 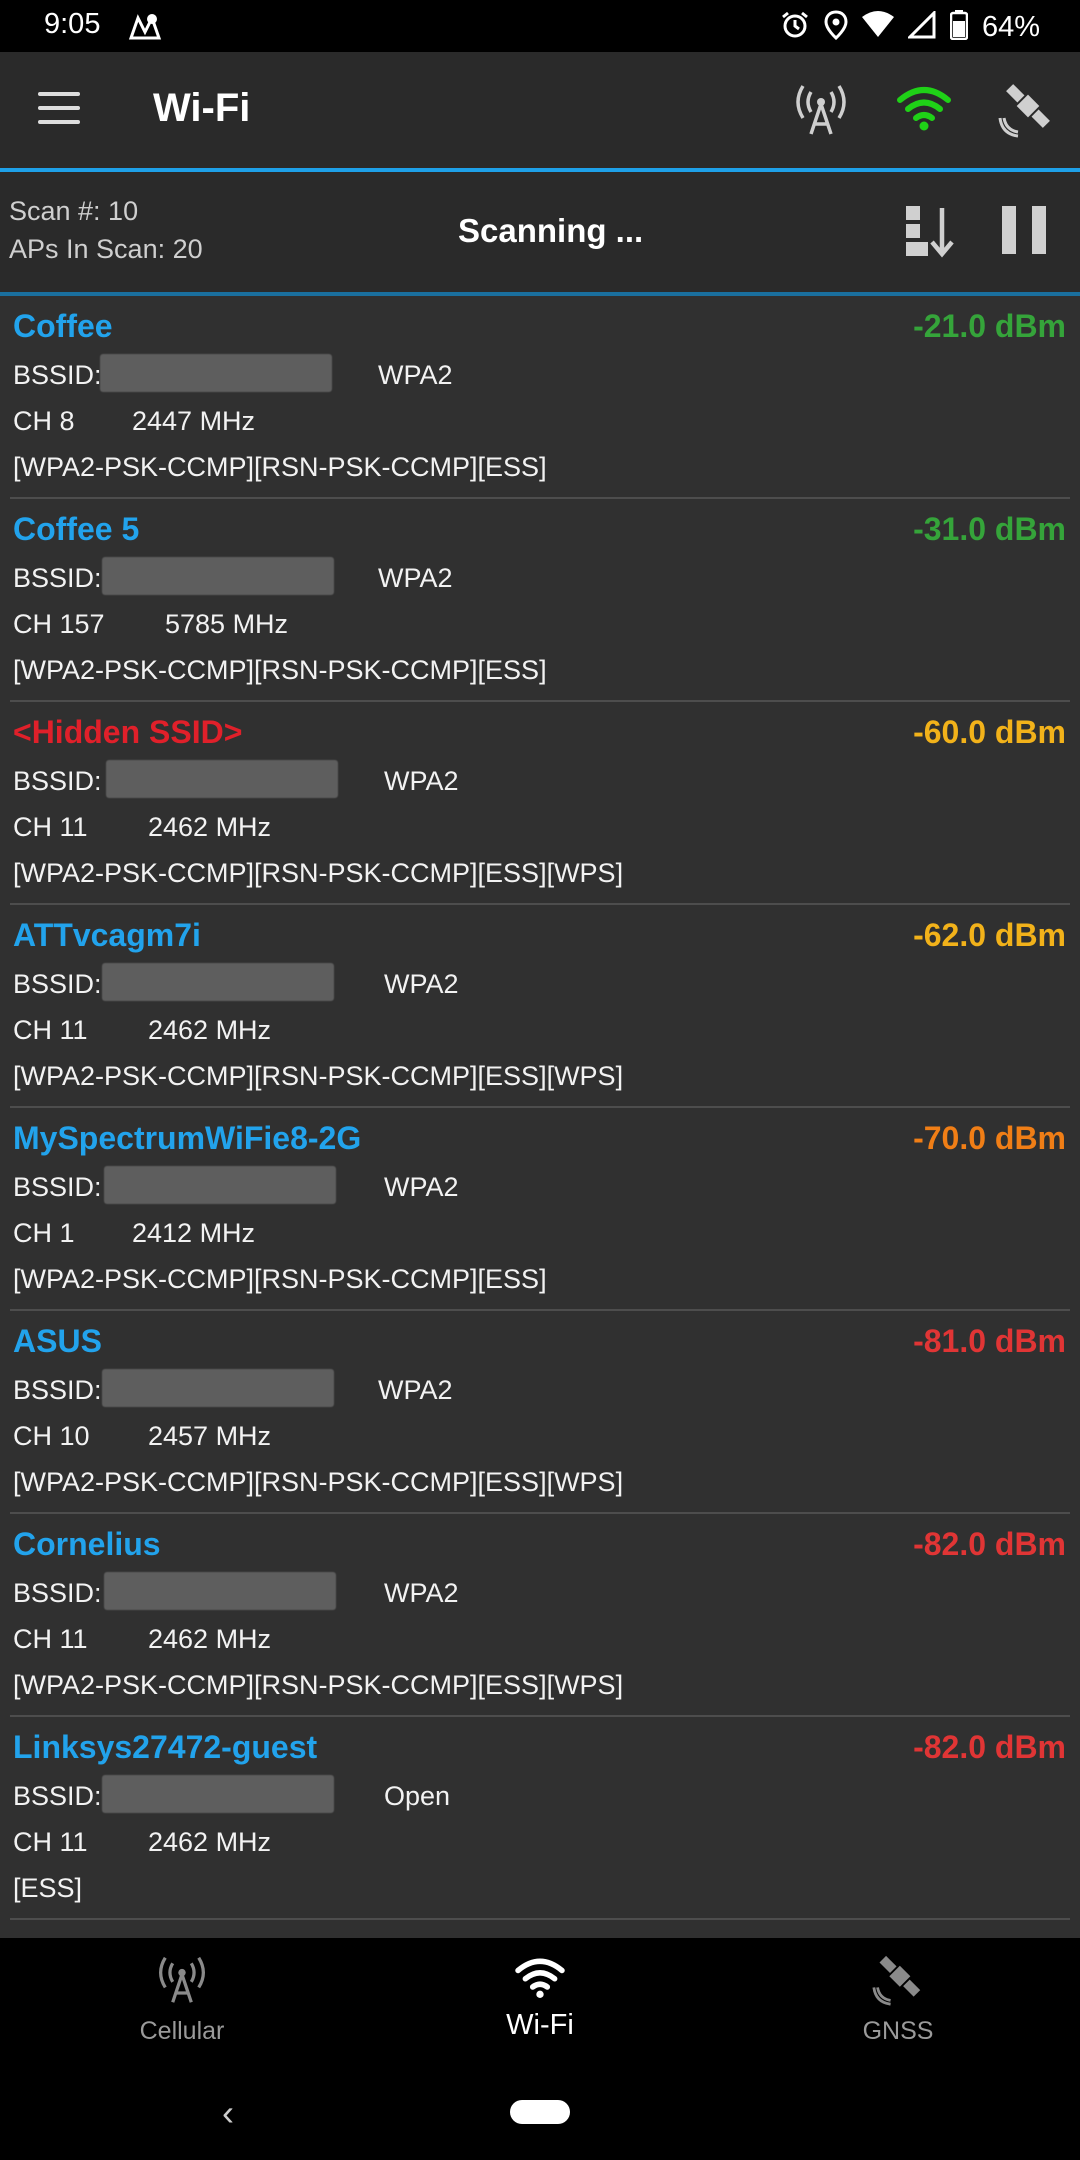 I want to click on page-title: Wi-Fi, so click(x=202, y=108).